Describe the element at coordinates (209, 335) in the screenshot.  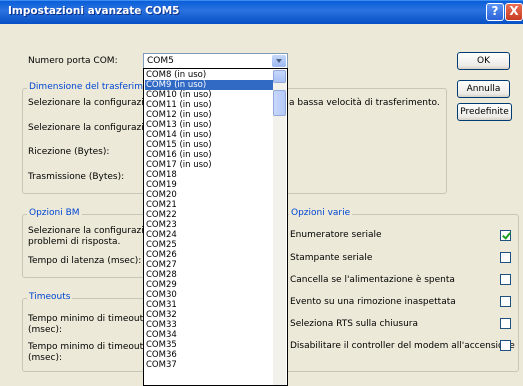
I see `port-option: COM34` at that location.